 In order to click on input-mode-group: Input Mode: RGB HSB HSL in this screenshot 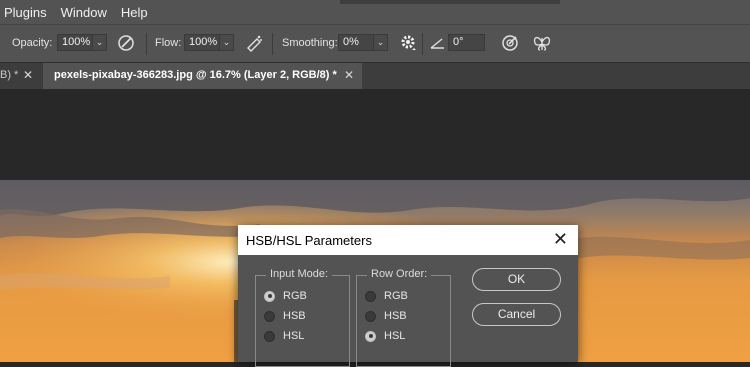, I will do `click(302, 317)`.